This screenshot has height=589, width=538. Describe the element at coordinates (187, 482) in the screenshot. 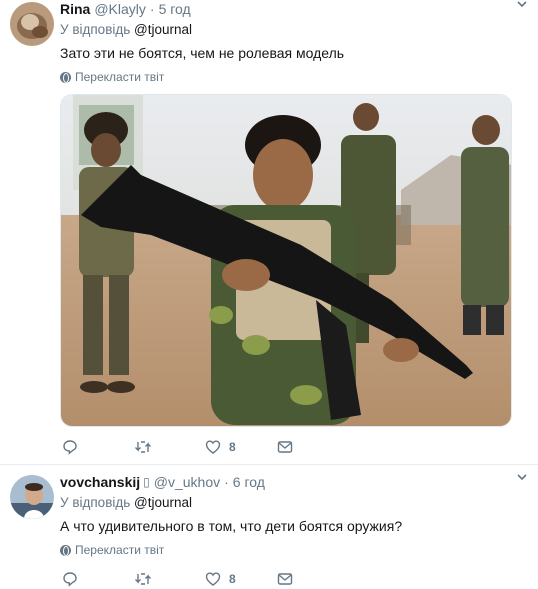

I see `user-handle: @v_ukhov` at that location.